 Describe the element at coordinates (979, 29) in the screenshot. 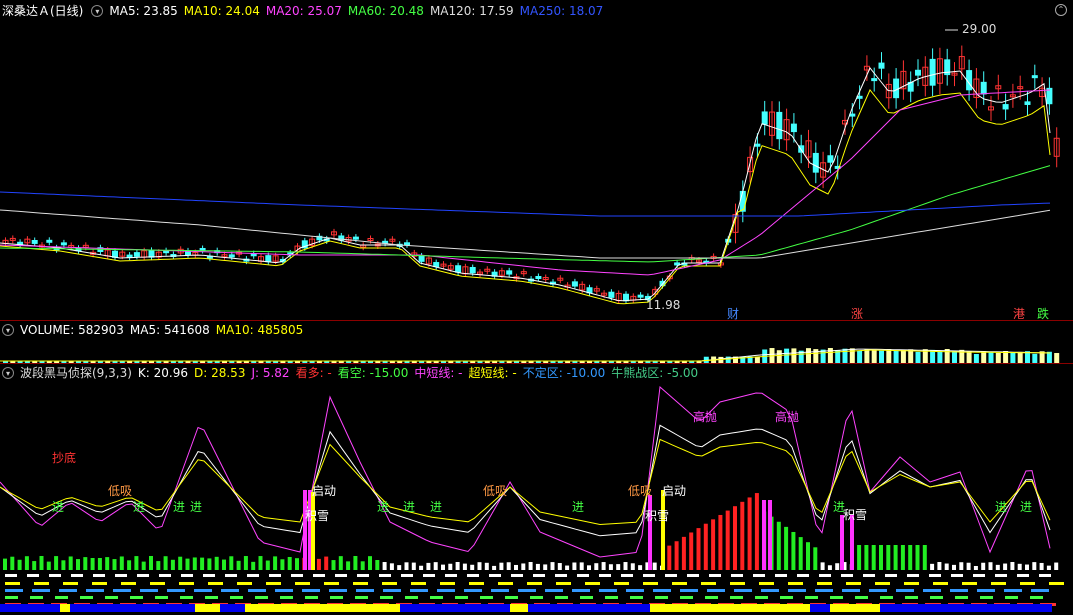

I see `high-price-label: 29.00` at that location.